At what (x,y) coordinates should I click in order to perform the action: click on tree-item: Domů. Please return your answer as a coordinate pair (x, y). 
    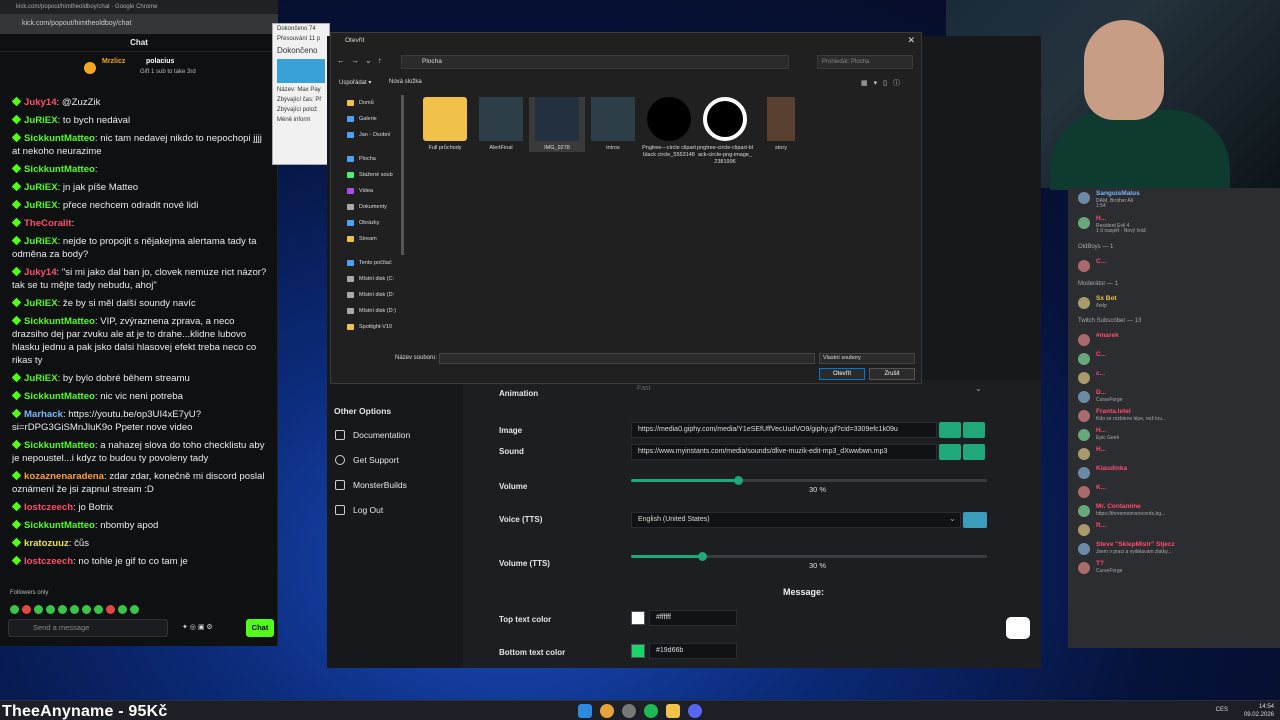
    Looking at the image, I should click on (368, 103).